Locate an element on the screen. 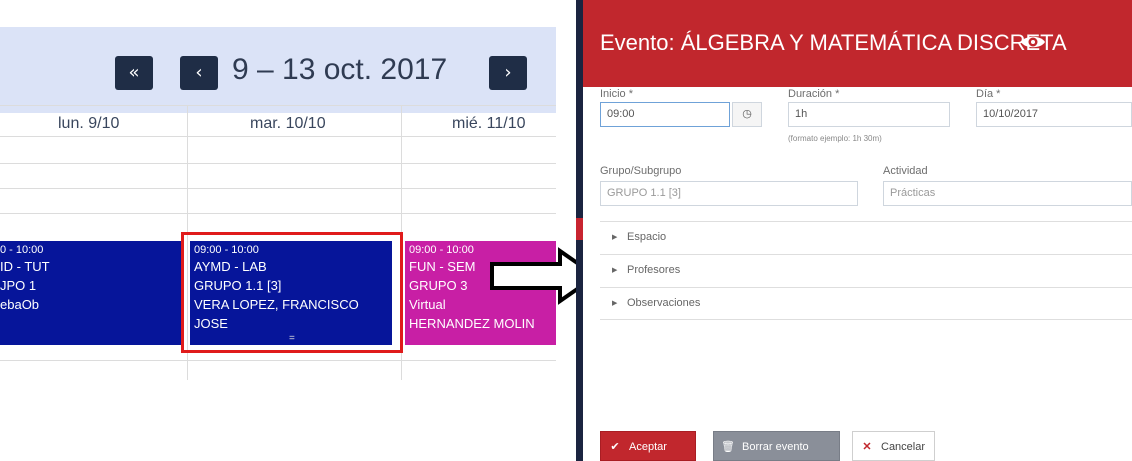  cancel-button: ✕ Cancelar is located at coordinates (893, 446).